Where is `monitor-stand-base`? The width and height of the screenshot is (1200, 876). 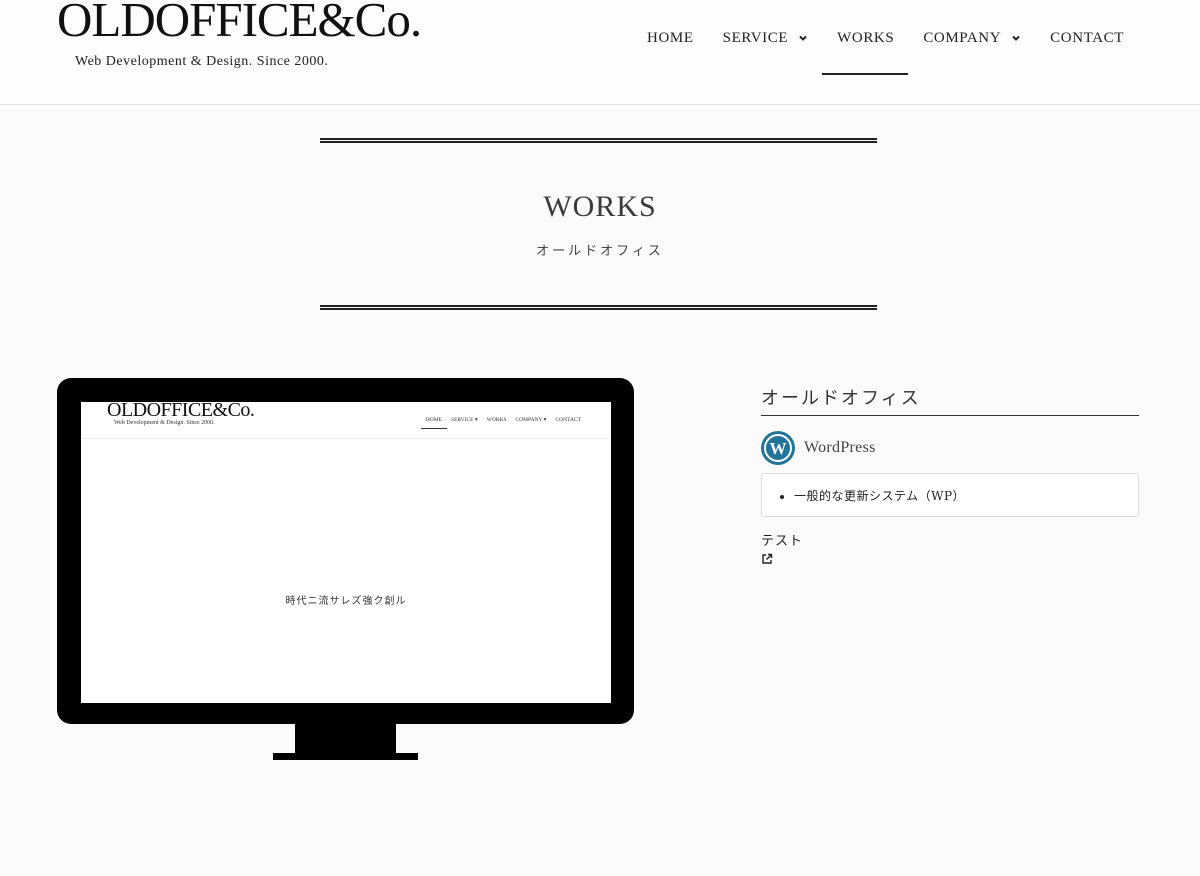
monitor-stand-base is located at coordinates (345, 756).